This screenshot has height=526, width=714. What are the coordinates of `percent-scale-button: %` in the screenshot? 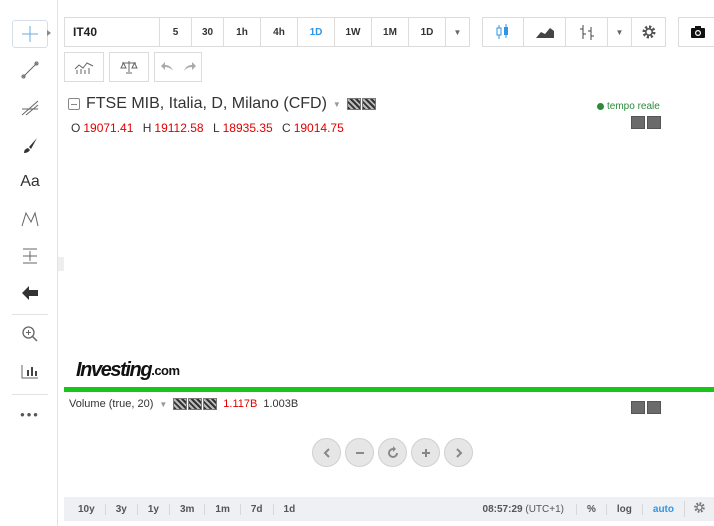 It's located at (590, 509).